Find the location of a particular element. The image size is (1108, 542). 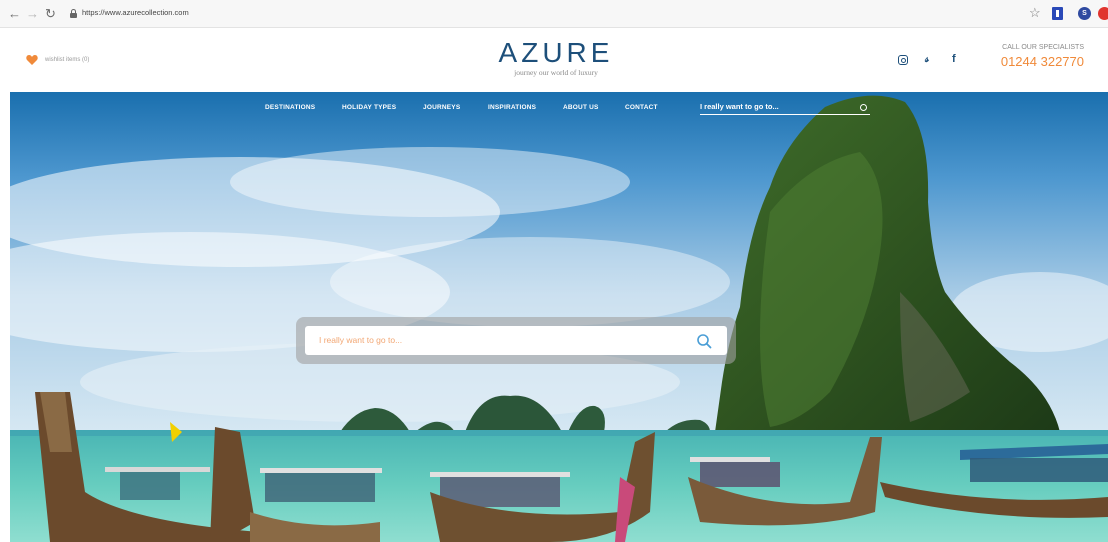

nav-item-about-us: ABOUT US is located at coordinates (581, 107).